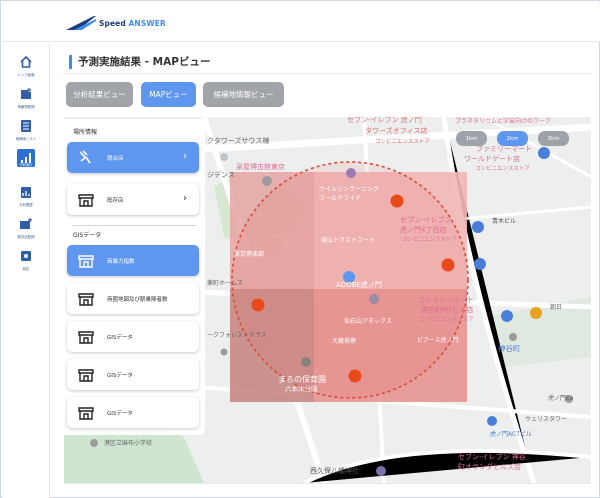  I want to click on app-header: Speed ANSWER, so click(301, 22).